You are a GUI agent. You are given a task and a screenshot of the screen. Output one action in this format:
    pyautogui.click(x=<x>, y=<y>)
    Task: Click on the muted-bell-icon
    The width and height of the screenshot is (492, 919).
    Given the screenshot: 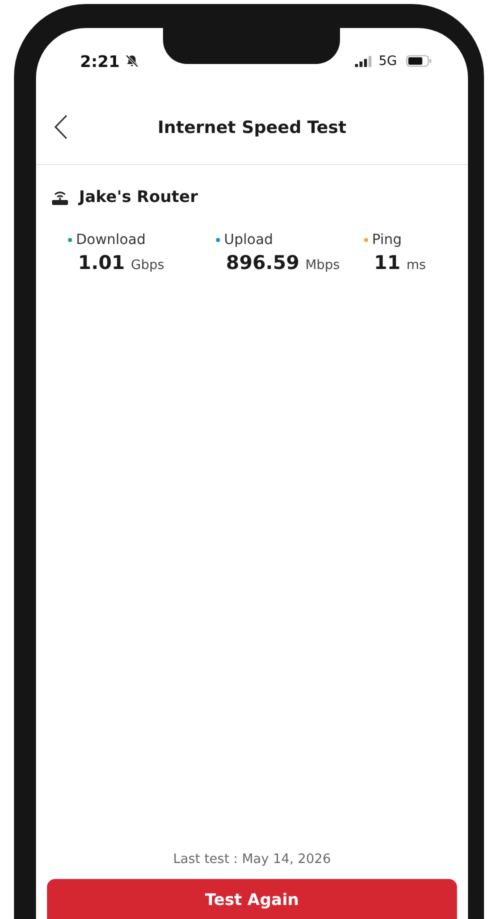 What is the action you would take?
    pyautogui.click(x=131, y=61)
    